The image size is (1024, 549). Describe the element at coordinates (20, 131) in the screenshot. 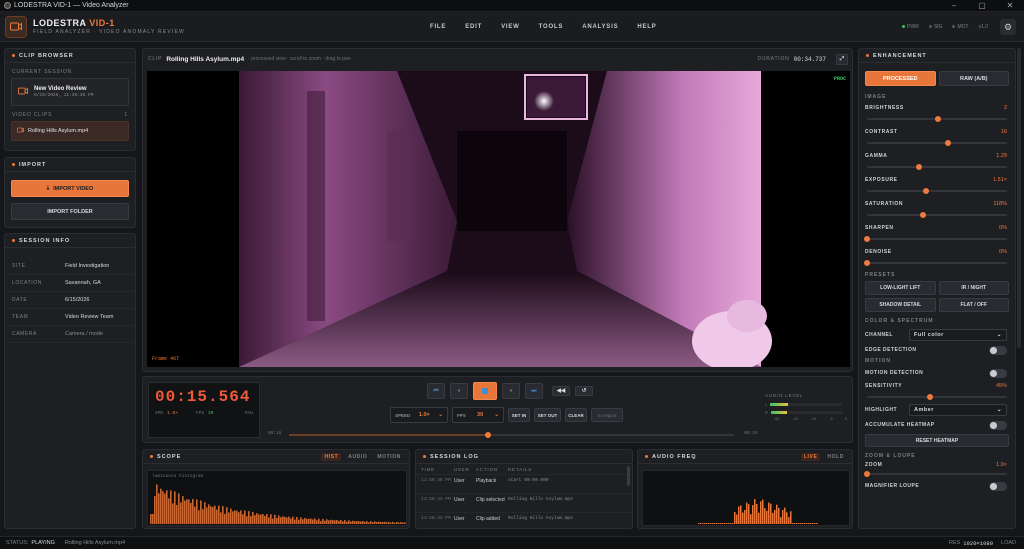

I see `video-file-icon` at that location.